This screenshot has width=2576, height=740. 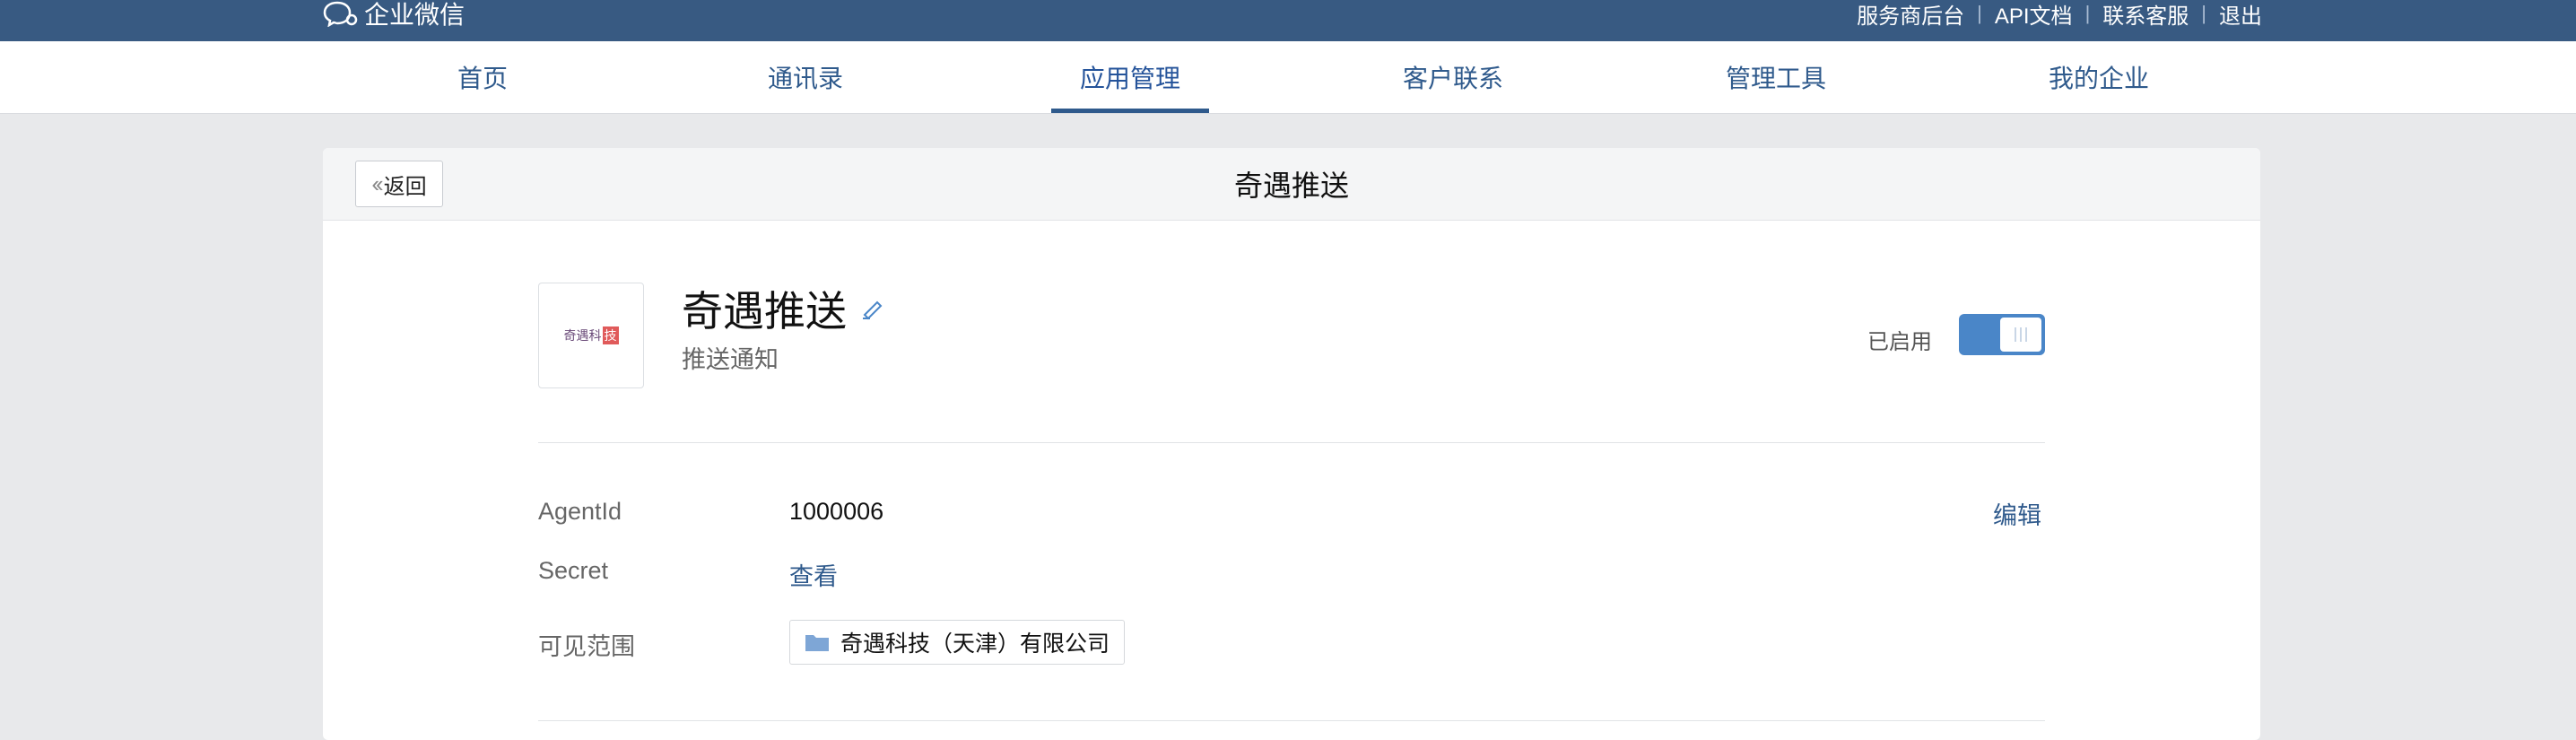 What do you see at coordinates (580, 512) in the screenshot?
I see `agentid-label: AgentId` at bounding box center [580, 512].